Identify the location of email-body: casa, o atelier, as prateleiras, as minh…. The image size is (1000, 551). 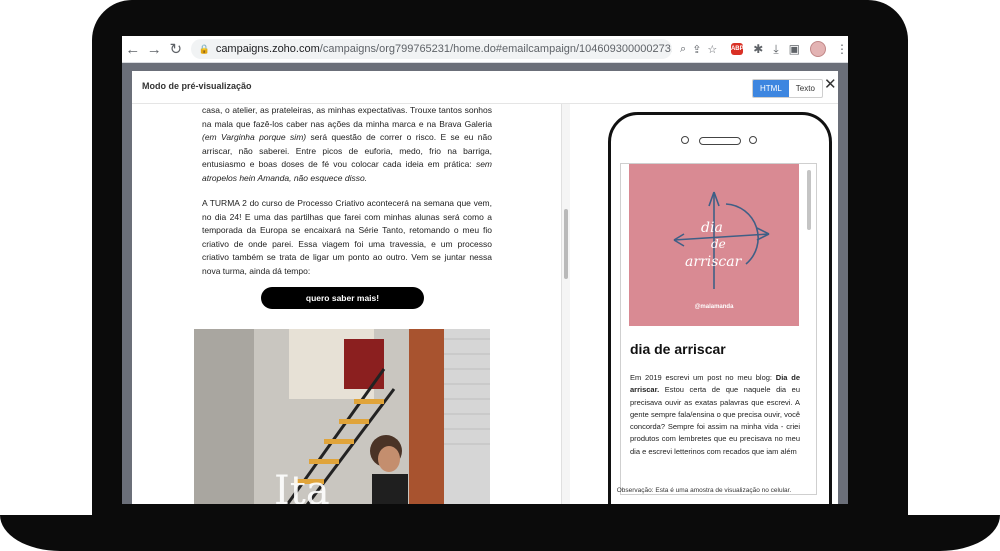
(347, 197).